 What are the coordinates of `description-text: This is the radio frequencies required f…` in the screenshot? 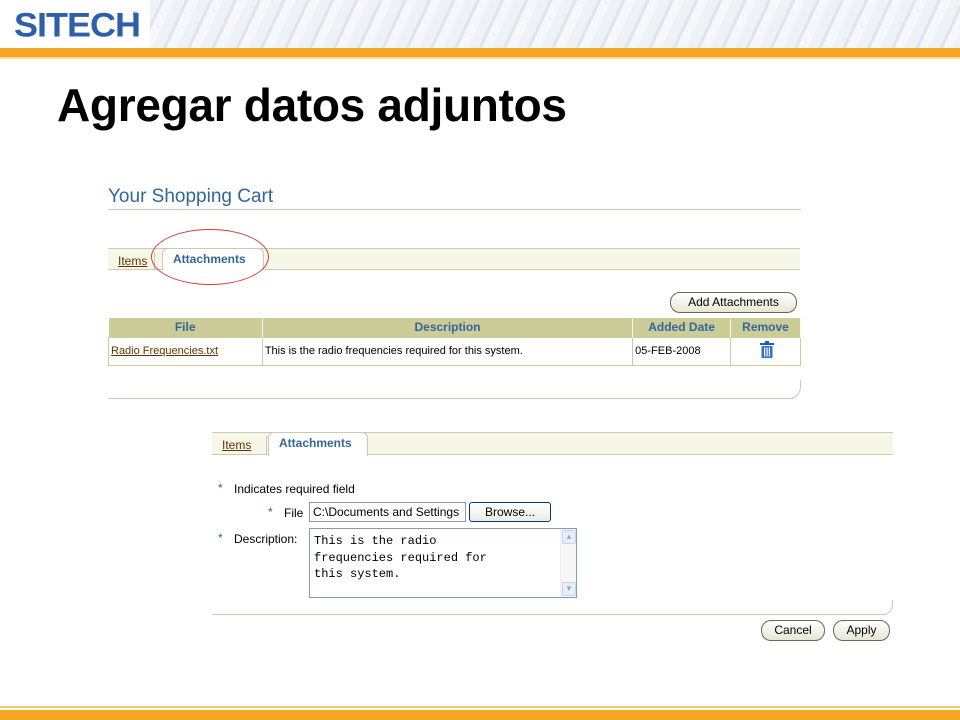 It's located at (400, 557).